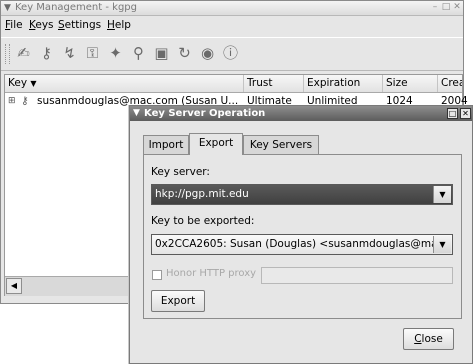 This screenshot has width=473, height=364. Describe the element at coordinates (7, 8) in the screenshot. I see `window-menu-icon: ▼` at that location.